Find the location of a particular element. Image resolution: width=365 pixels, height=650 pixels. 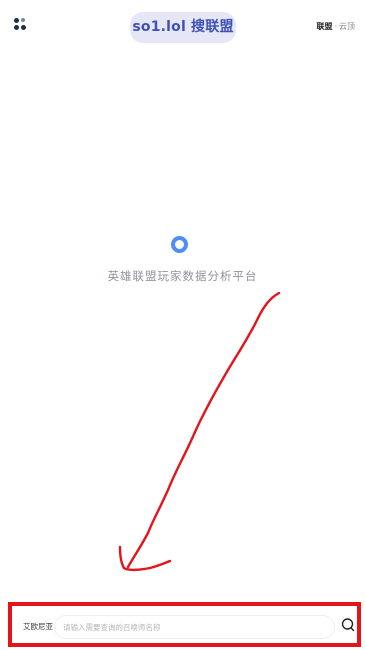

grid-dots-icon is located at coordinates (20, 24).